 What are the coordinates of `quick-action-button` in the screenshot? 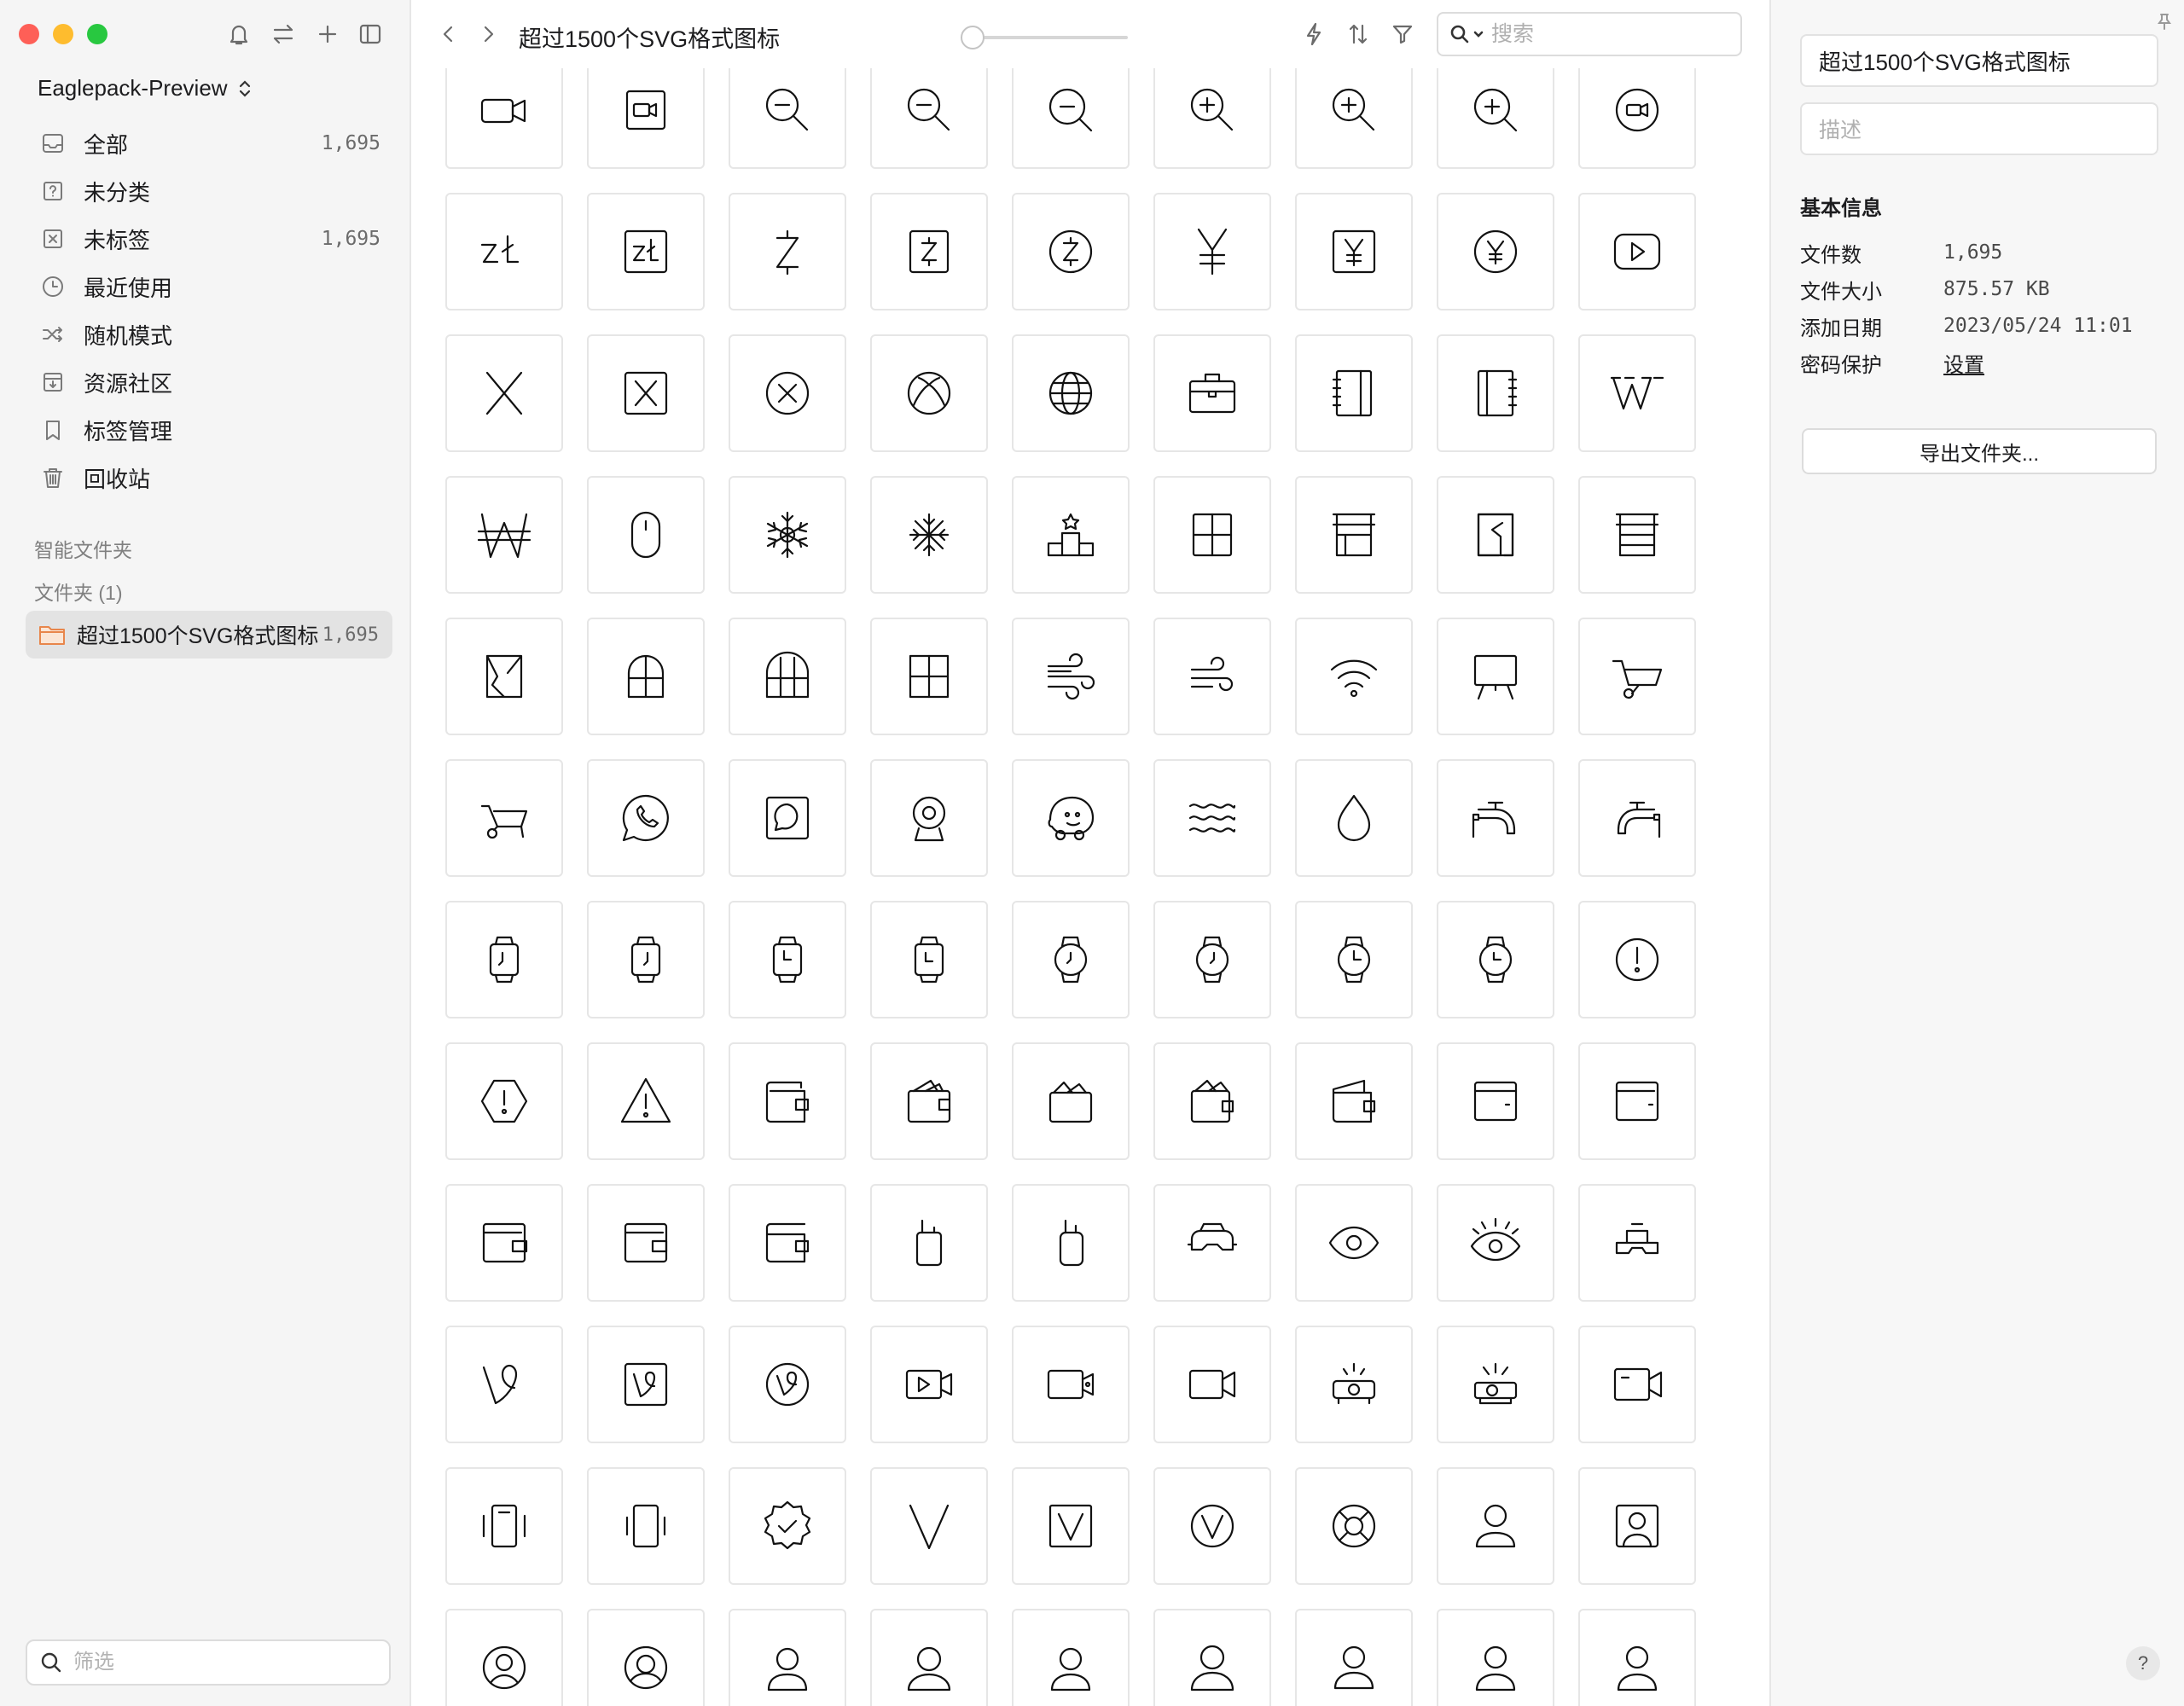 It's located at (1314, 34).